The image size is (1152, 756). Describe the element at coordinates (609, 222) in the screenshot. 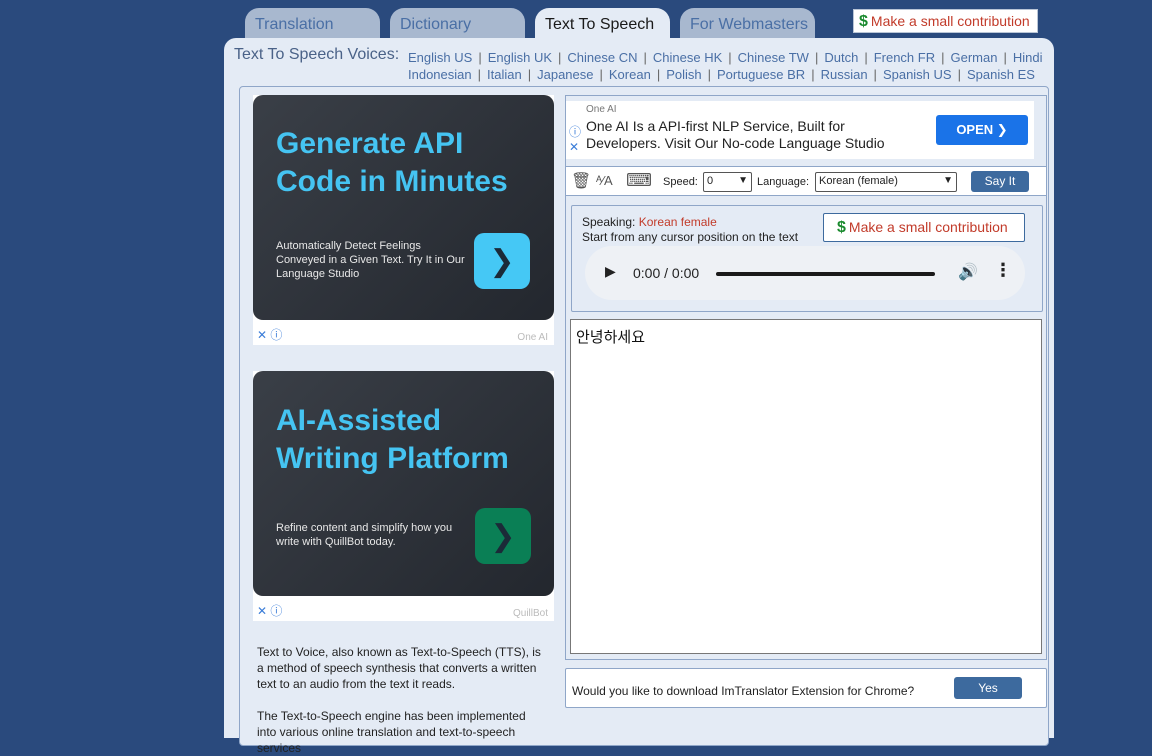

I see `speaking-label: Speaking:` at that location.